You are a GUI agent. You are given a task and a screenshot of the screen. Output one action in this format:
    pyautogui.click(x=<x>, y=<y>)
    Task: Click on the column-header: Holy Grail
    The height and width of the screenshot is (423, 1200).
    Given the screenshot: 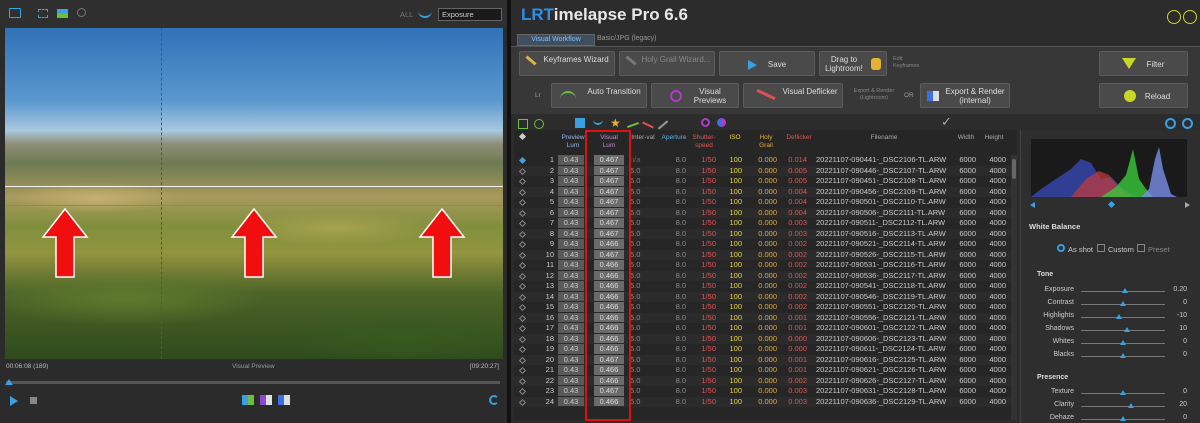 What is the action you would take?
    pyautogui.click(x=766, y=142)
    